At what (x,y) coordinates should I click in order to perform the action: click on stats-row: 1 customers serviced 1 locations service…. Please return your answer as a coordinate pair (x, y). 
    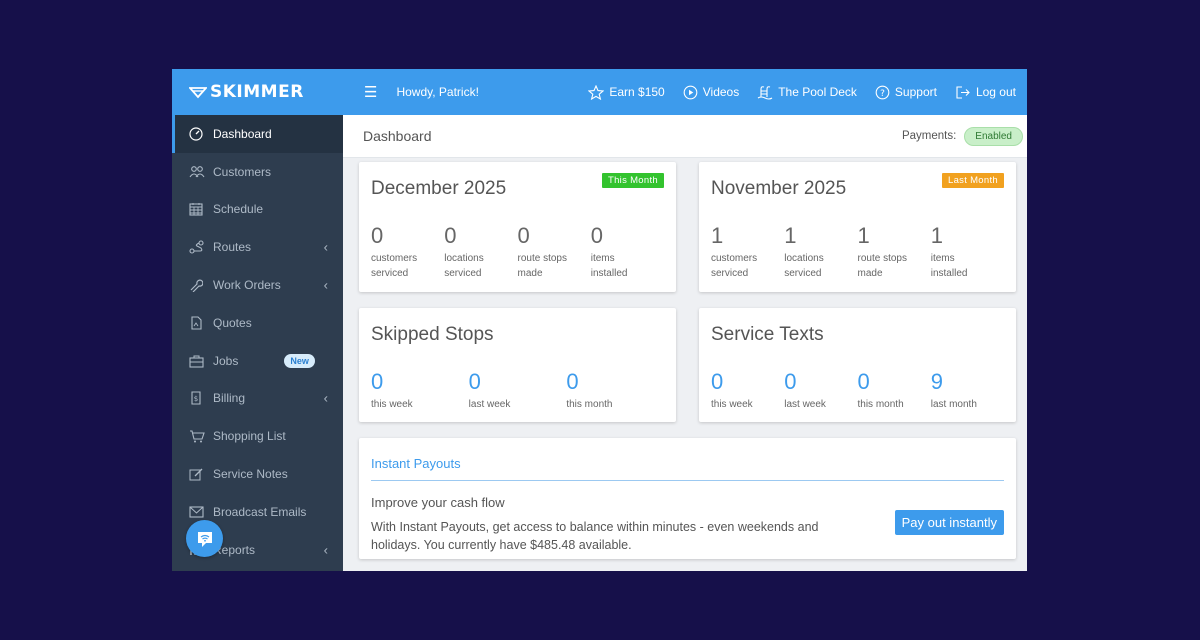
    Looking at the image, I should click on (857, 252).